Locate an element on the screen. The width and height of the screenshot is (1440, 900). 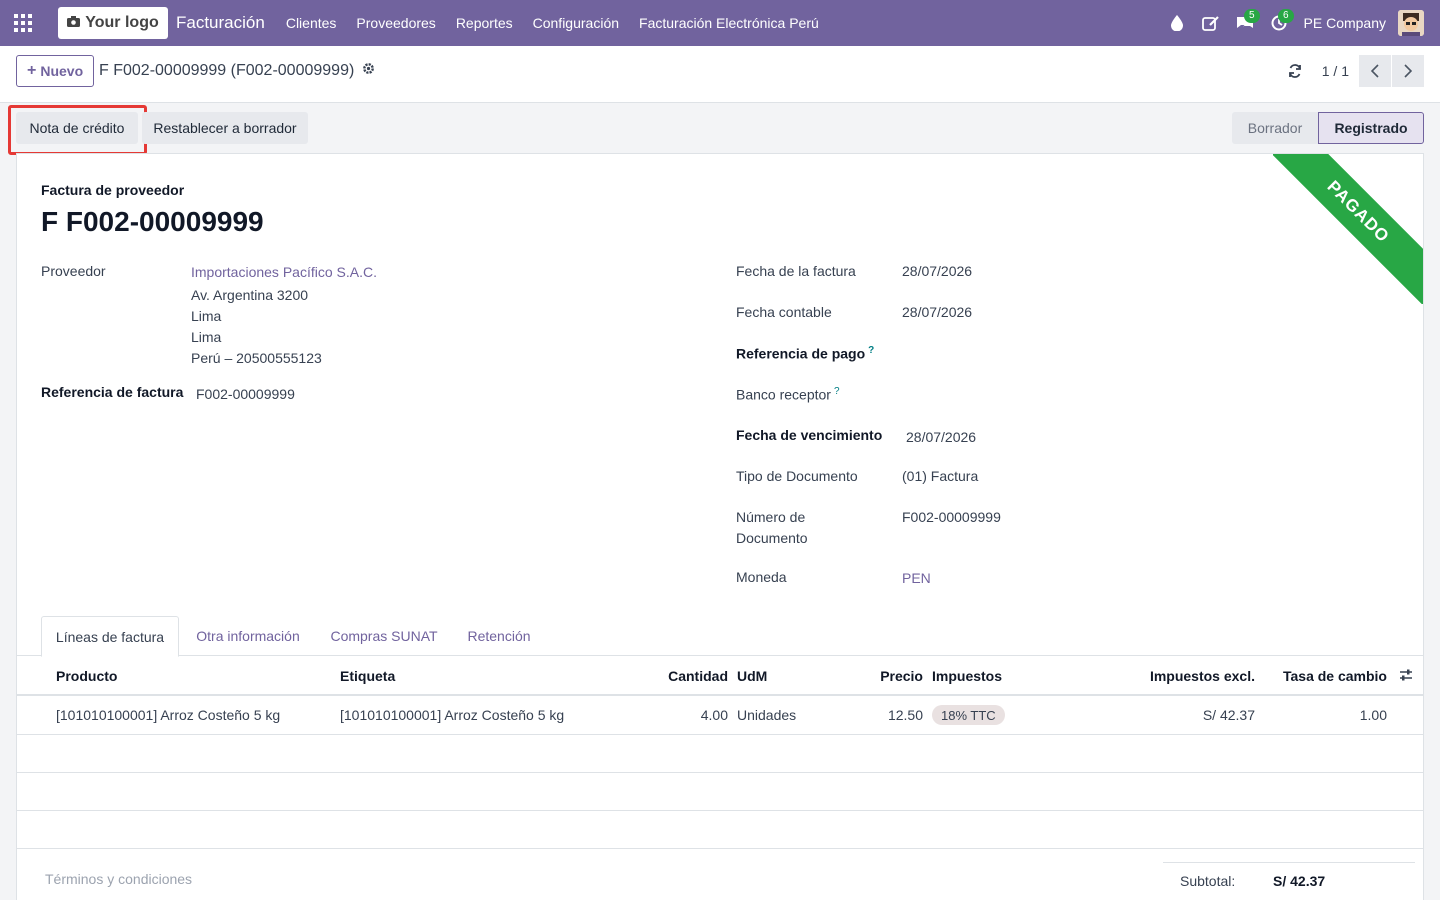
tax-tag: 18% TTC is located at coordinates (968, 715).